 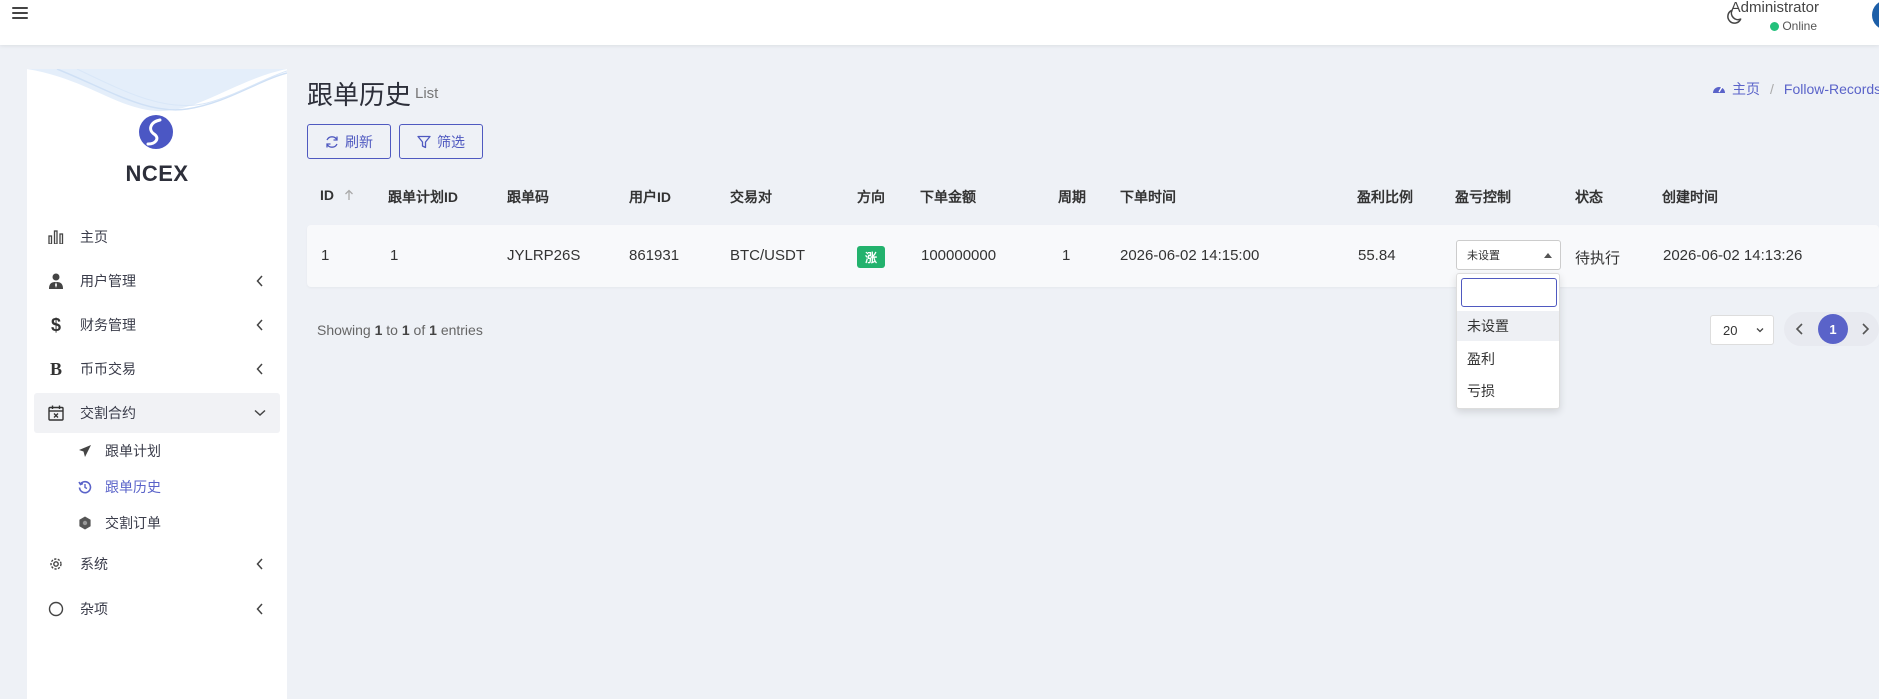 I want to click on breadcrumb-current: Follow-Records, so click(x=1831, y=89).